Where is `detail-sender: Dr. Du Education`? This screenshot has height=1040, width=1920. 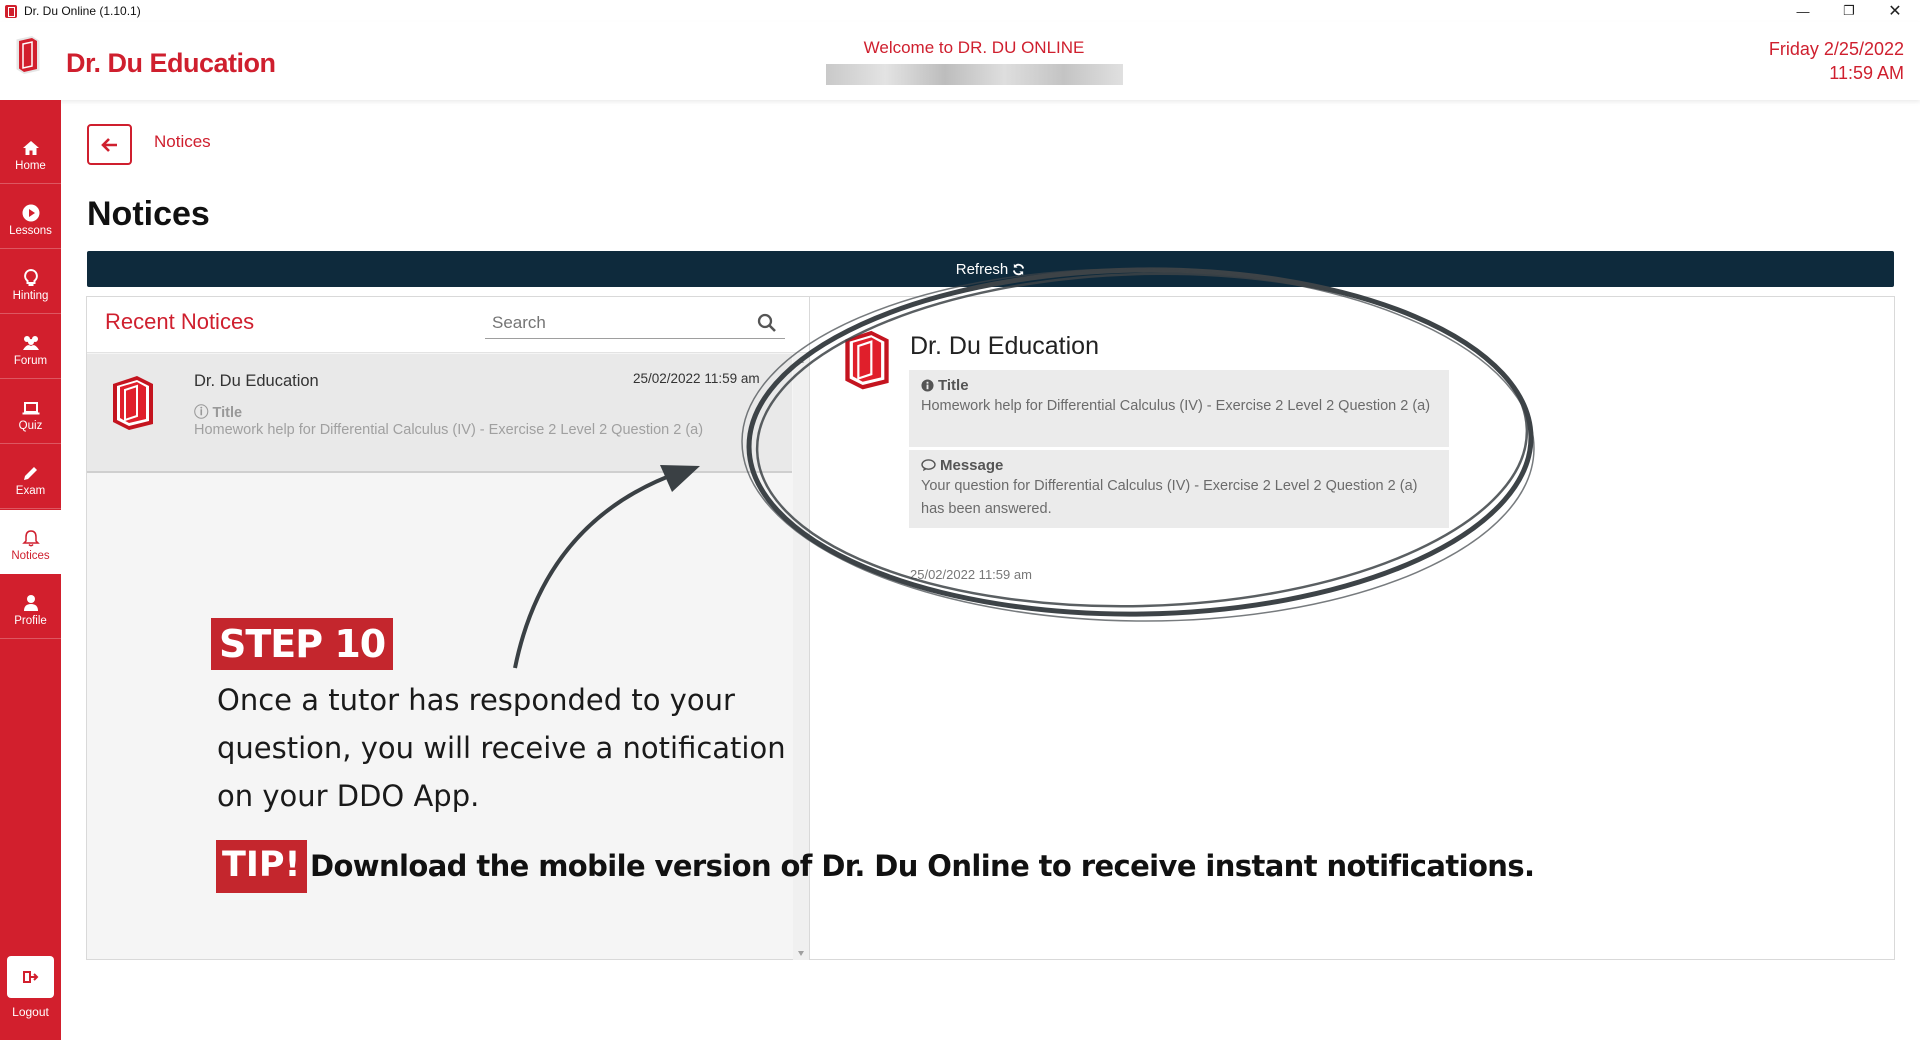
detail-sender: Dr. Du Education is located at coordinates (1004, 346).